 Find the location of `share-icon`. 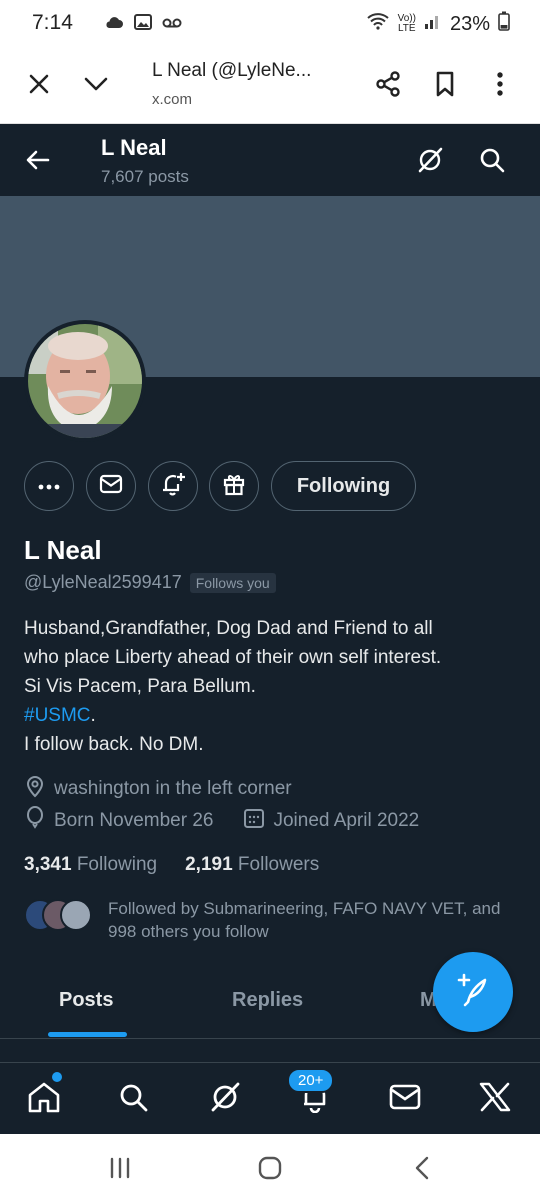

share-icon is located at coordinates (388, 84).